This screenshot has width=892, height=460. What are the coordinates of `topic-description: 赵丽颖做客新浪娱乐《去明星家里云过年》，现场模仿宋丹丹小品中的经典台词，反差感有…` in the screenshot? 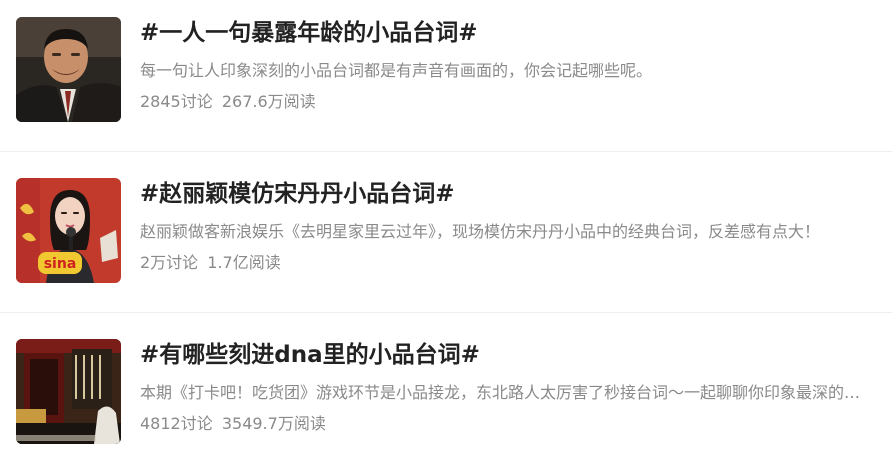 It's located at (480, 231).